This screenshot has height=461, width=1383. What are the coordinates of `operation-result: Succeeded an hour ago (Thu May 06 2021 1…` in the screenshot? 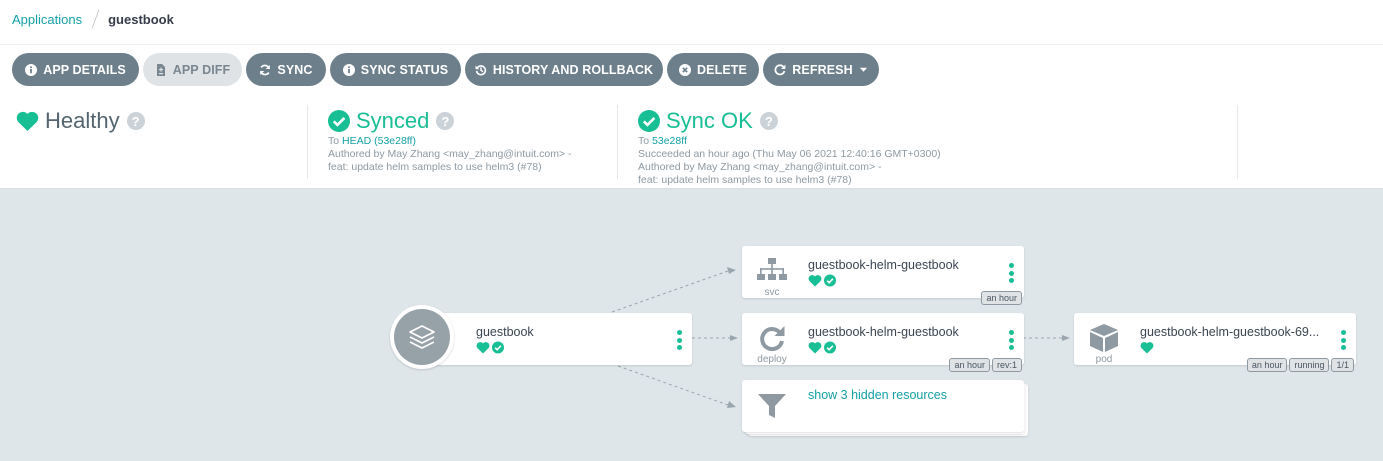 It's located at (789, 154).